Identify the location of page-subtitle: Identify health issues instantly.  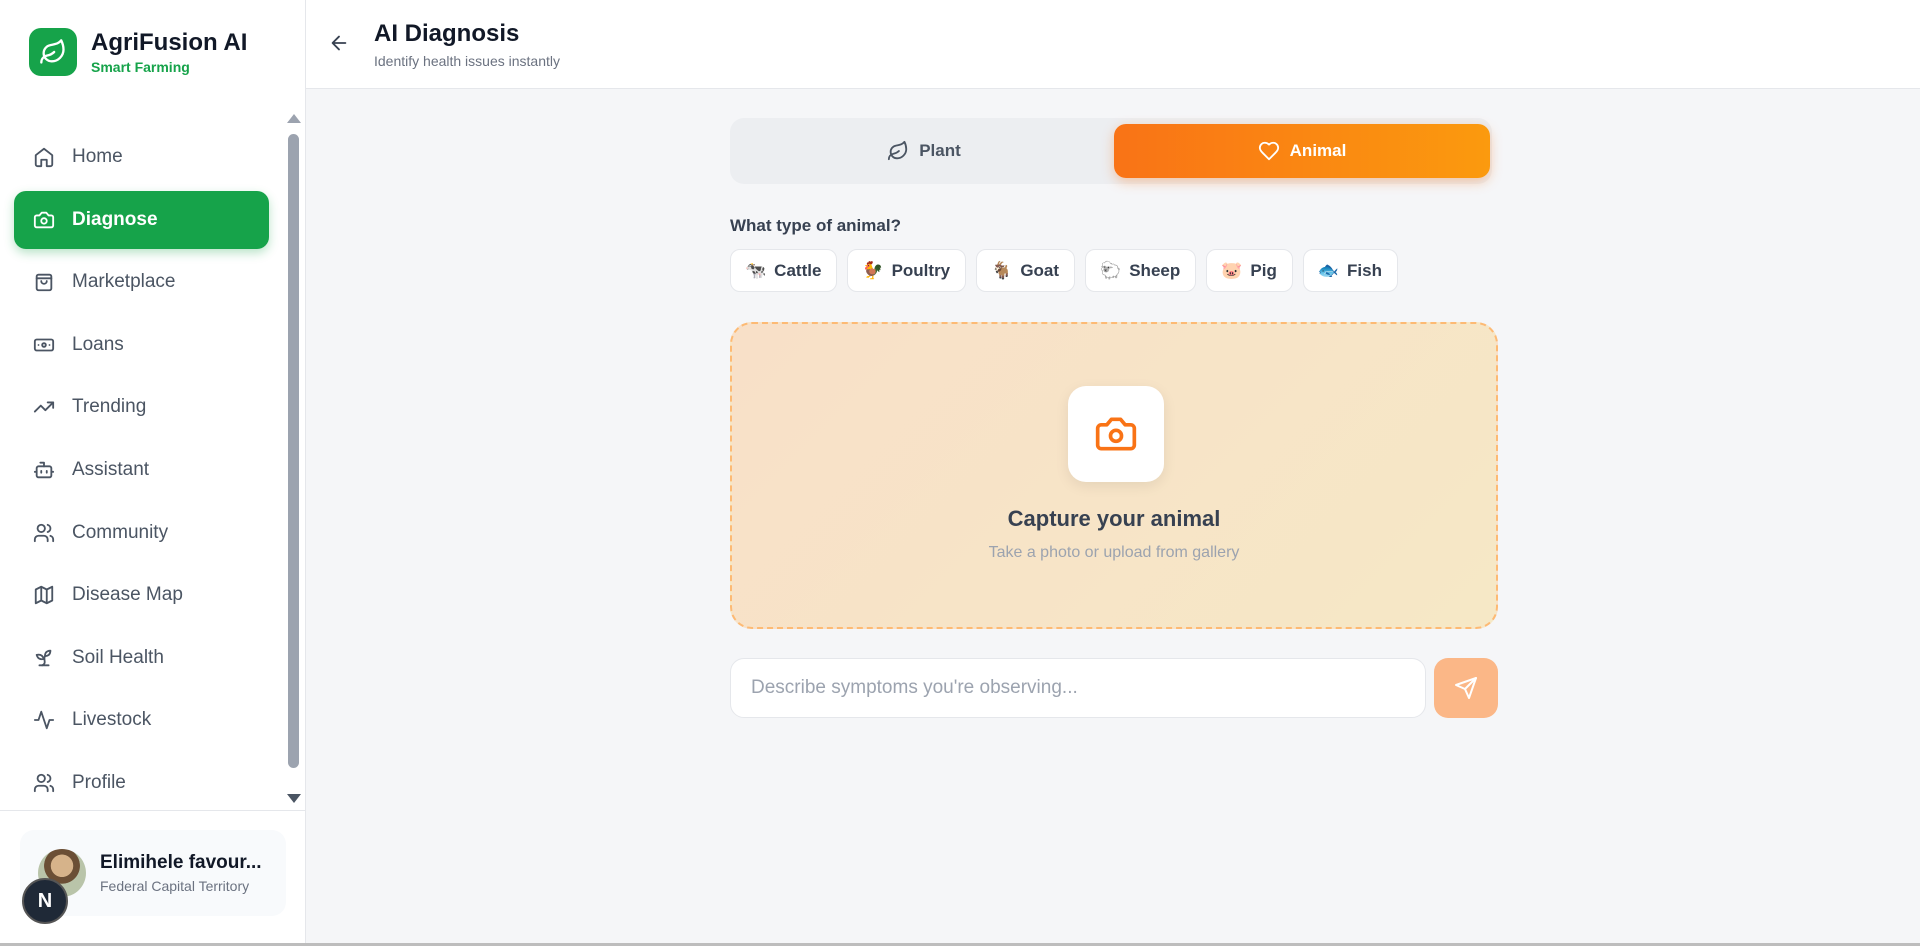
(467, 61).